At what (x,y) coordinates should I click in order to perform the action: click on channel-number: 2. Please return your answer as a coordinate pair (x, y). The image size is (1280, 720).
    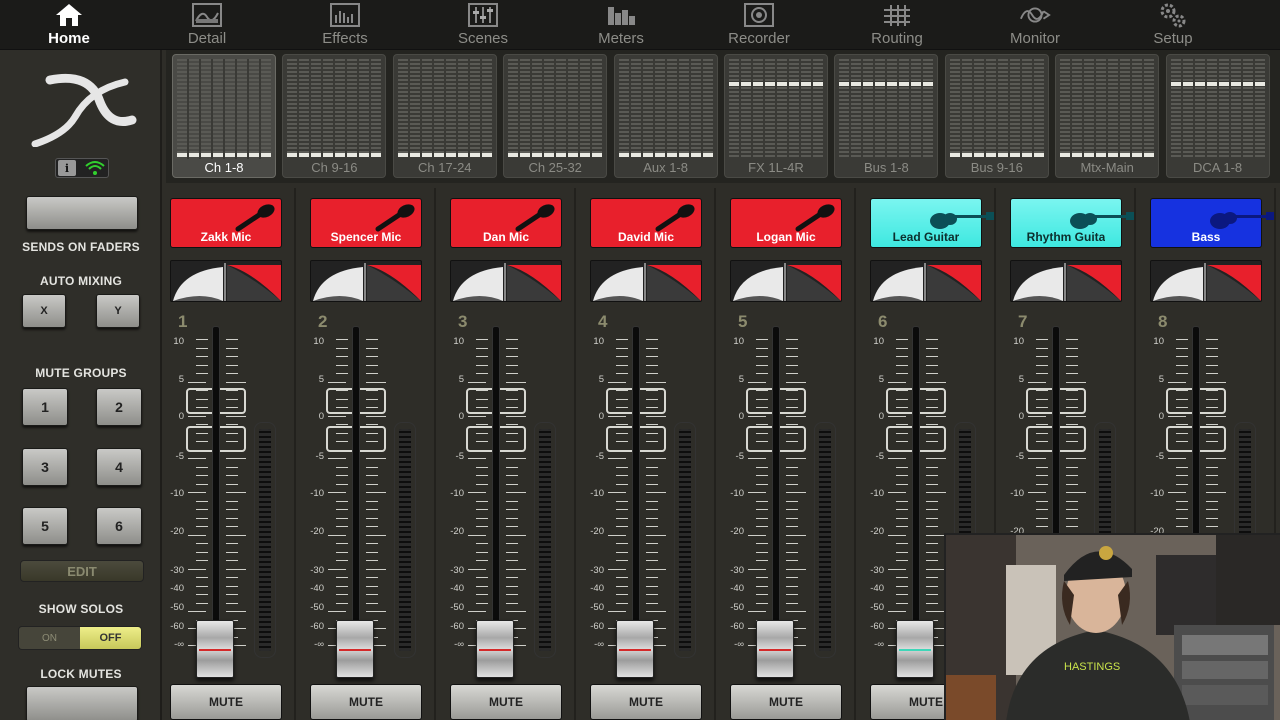
    Looking at the image, I should click on (323, 321).